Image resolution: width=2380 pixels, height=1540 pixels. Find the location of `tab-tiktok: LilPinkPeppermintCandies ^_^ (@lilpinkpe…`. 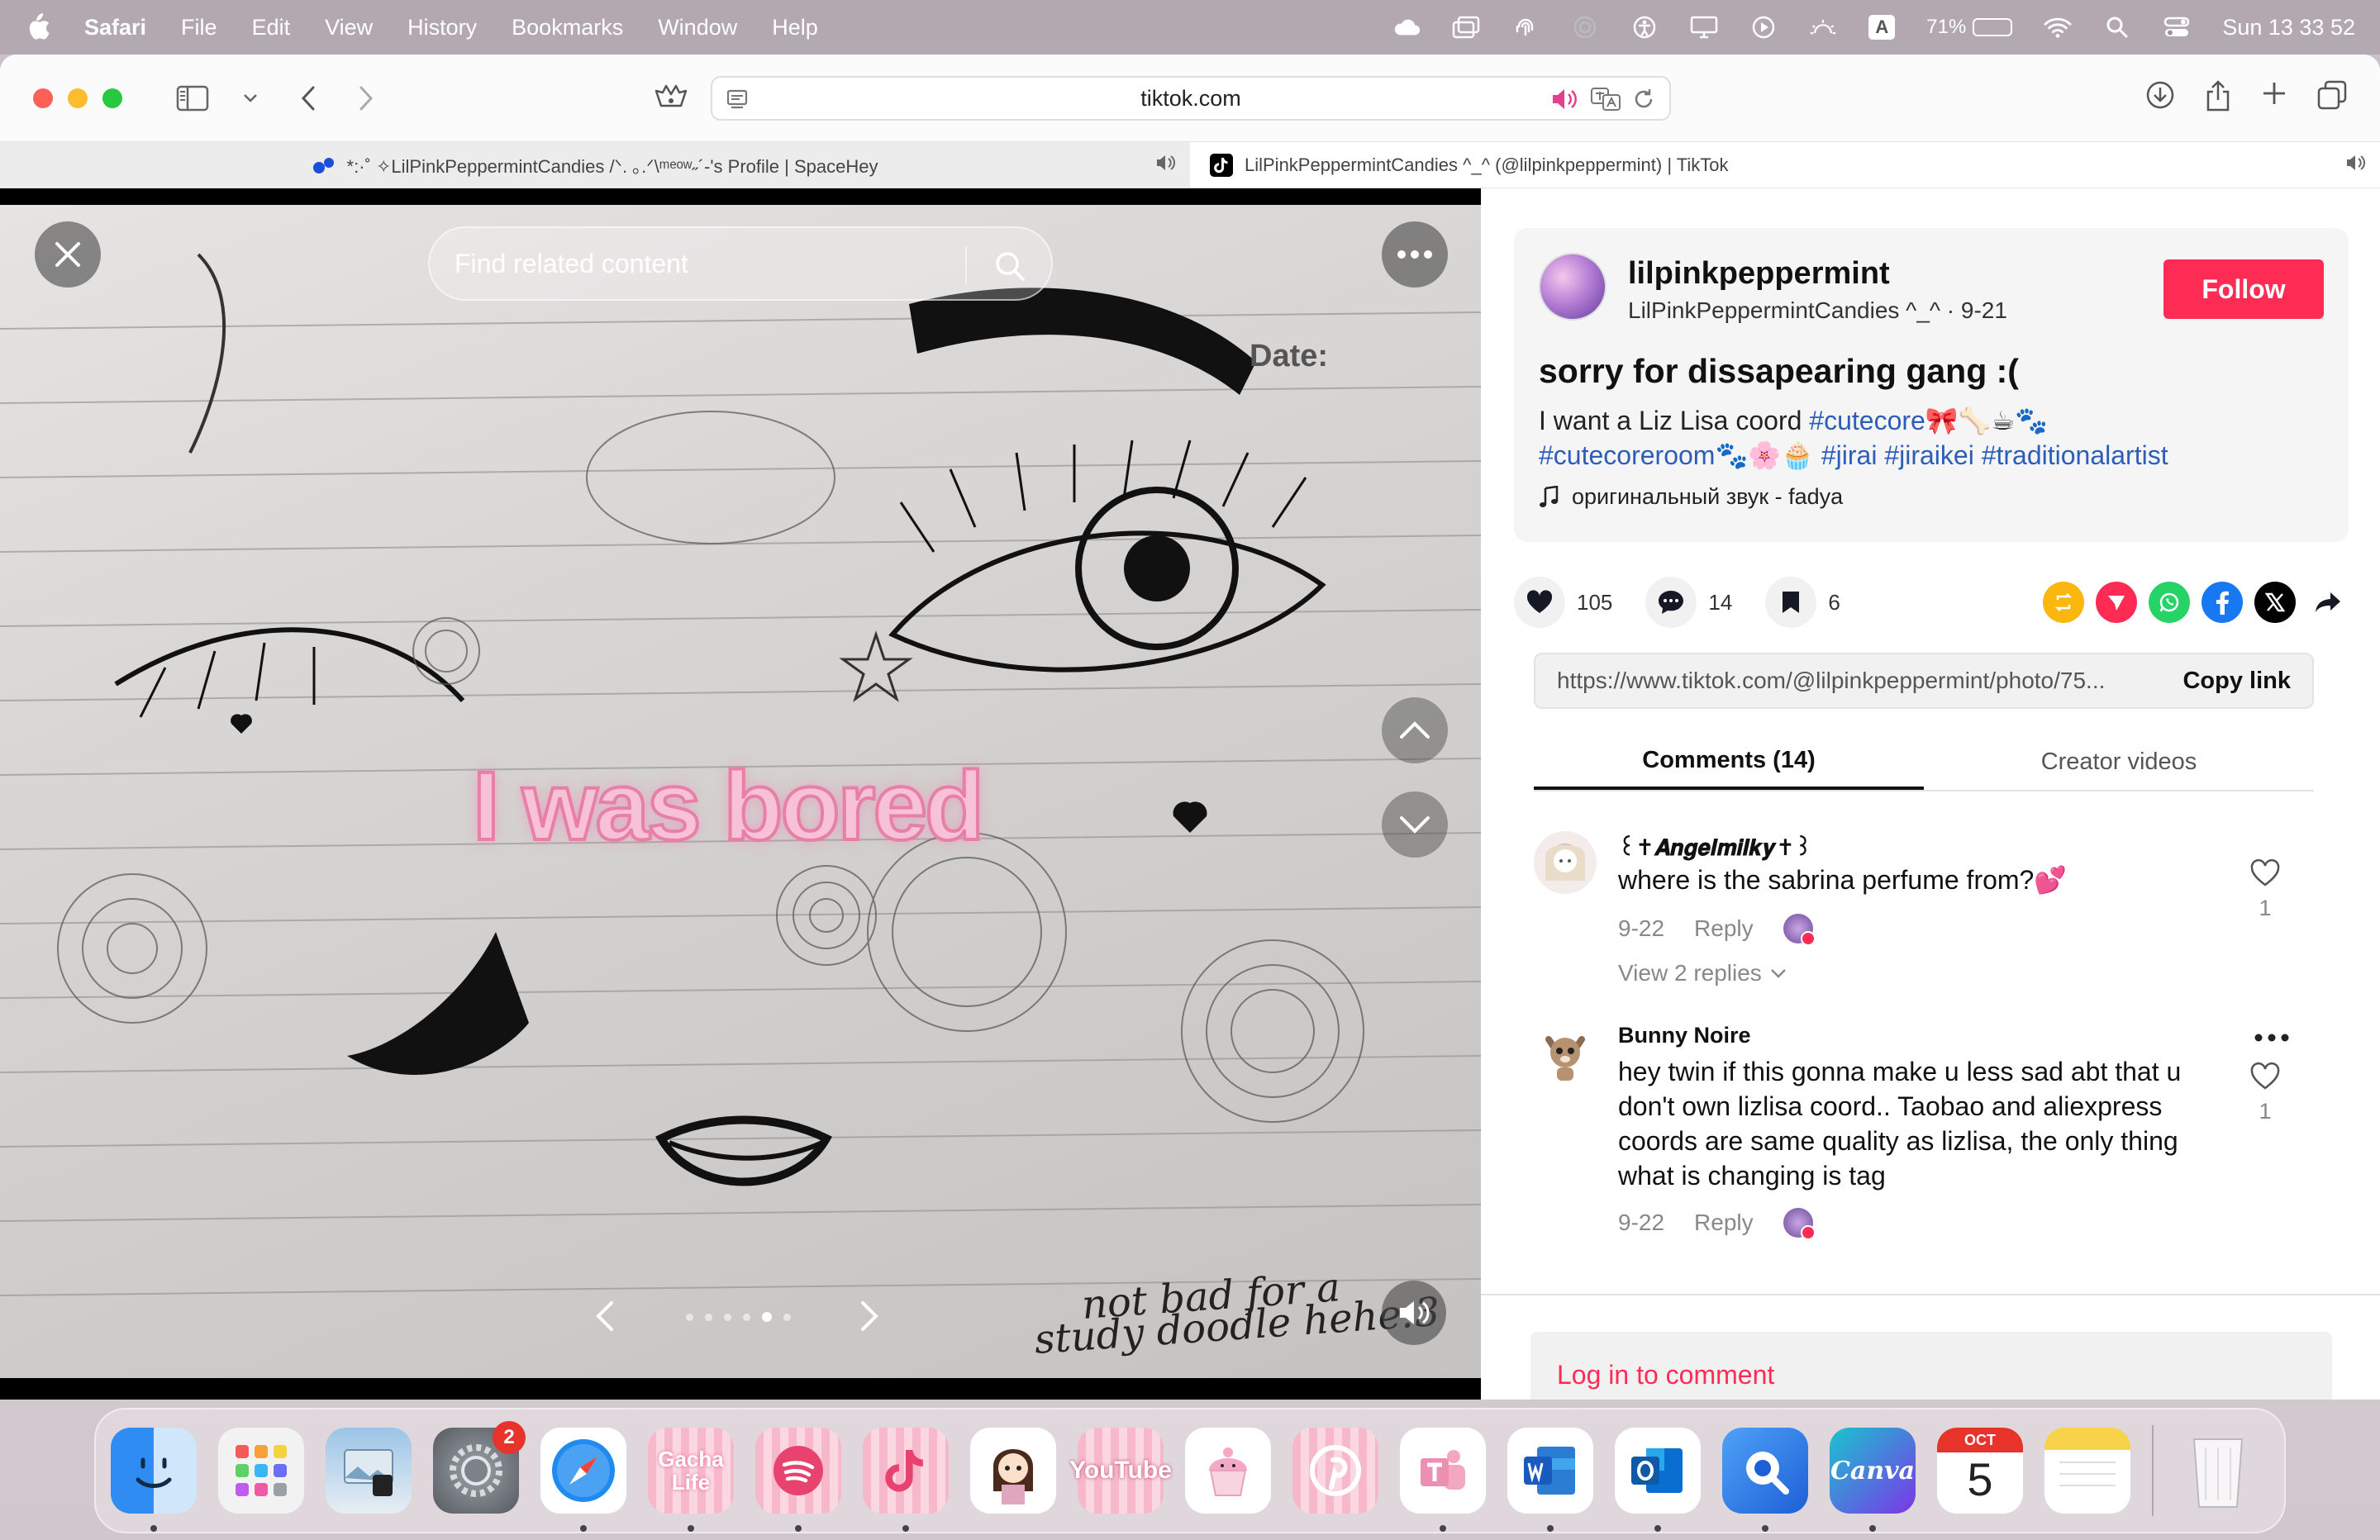

tab-tiktok: LilPinkPeppermintCandies ^_^ (@lilpinkpe… is located at coordinates (1785, 165).